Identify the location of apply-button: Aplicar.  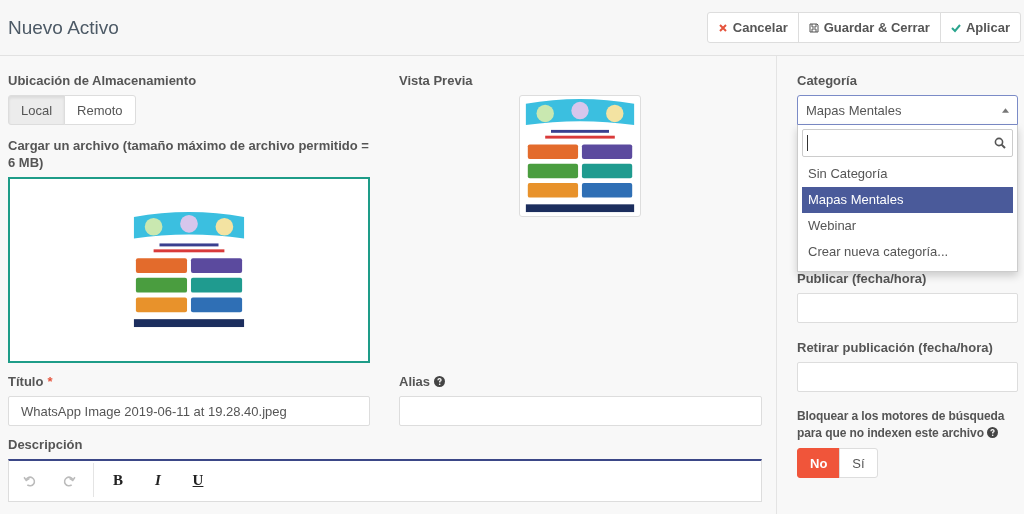
(980, 27).